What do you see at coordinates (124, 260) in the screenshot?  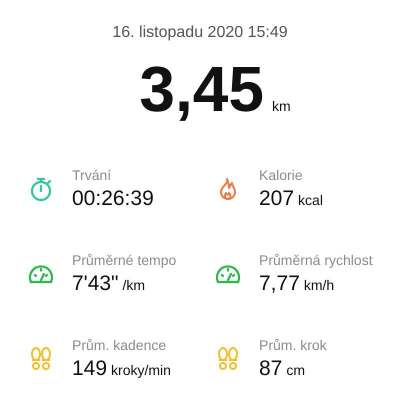 I see `stat-label: Průměrné tempo` at bounding box center [124, 260].